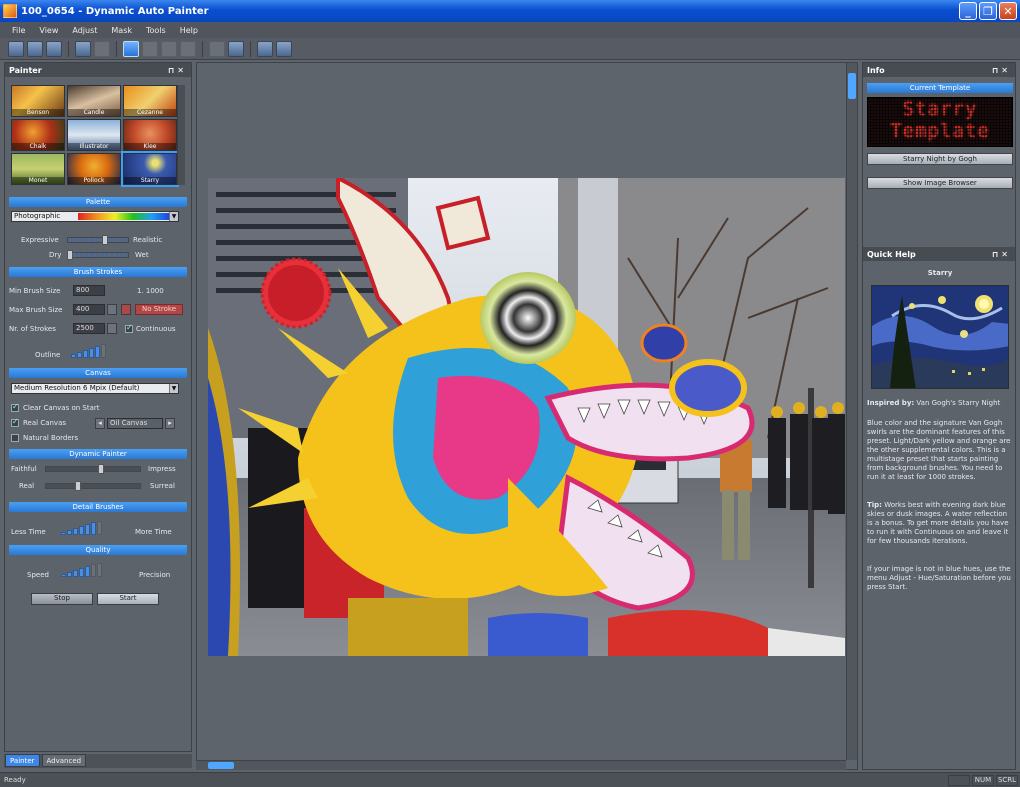  What do you see at coordinates (852, 86) in the screenshot?
I see `vertical-scroll-thumb` at bounding box center [852, 86].